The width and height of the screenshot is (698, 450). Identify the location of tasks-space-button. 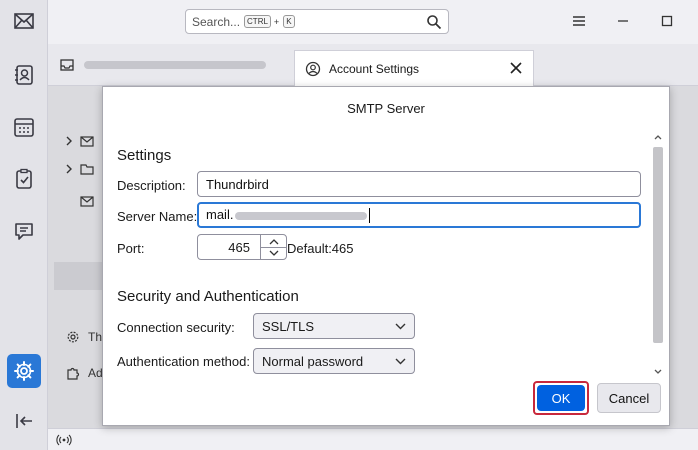
(24, 179).